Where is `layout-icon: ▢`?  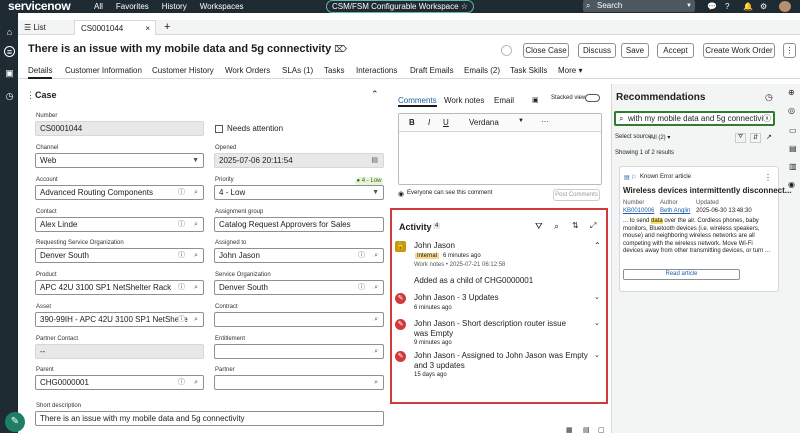 layout-icon: ▢ is located at coordinates (601, 429).